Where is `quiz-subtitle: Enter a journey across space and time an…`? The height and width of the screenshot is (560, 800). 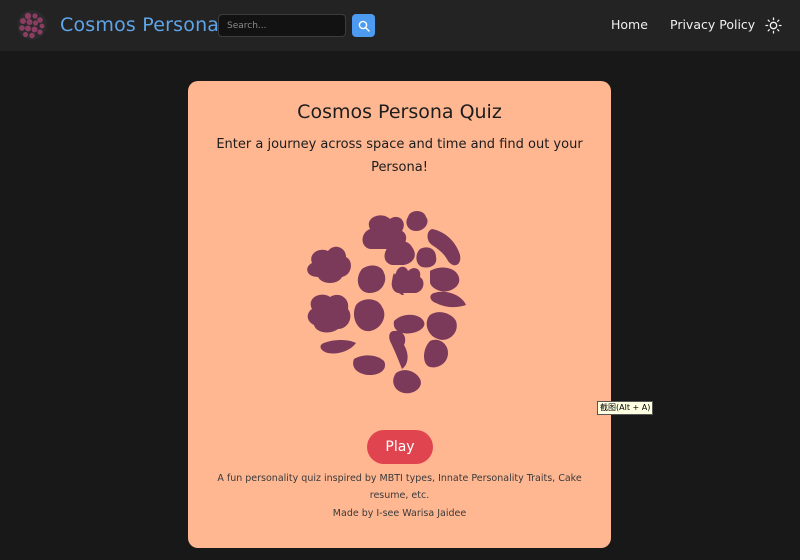 quiz-subtitle: Enter a journey across space and time an… is located at coordinates (399, 156).